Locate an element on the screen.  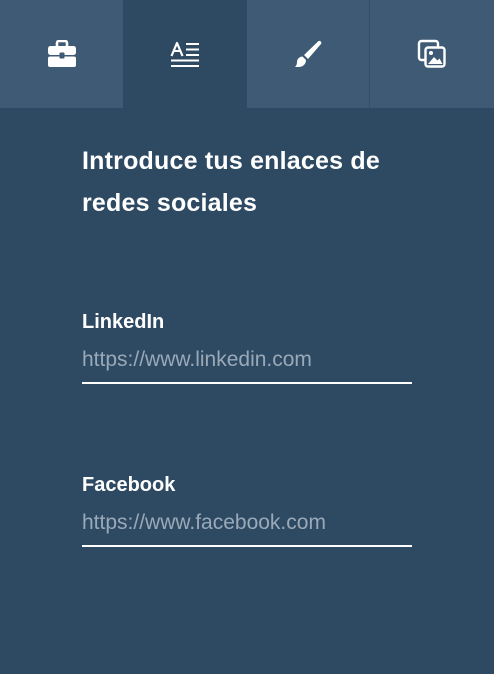
briefcase-icon is located at coordinates (62, 54).